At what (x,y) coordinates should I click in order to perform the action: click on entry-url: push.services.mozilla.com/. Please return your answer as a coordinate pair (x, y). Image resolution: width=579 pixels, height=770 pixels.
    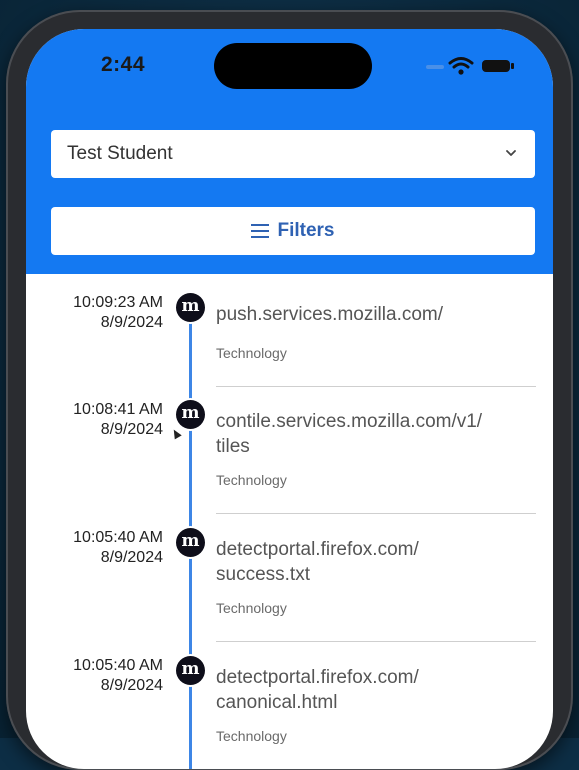
    Looking at the image, I should click on (371, 314).